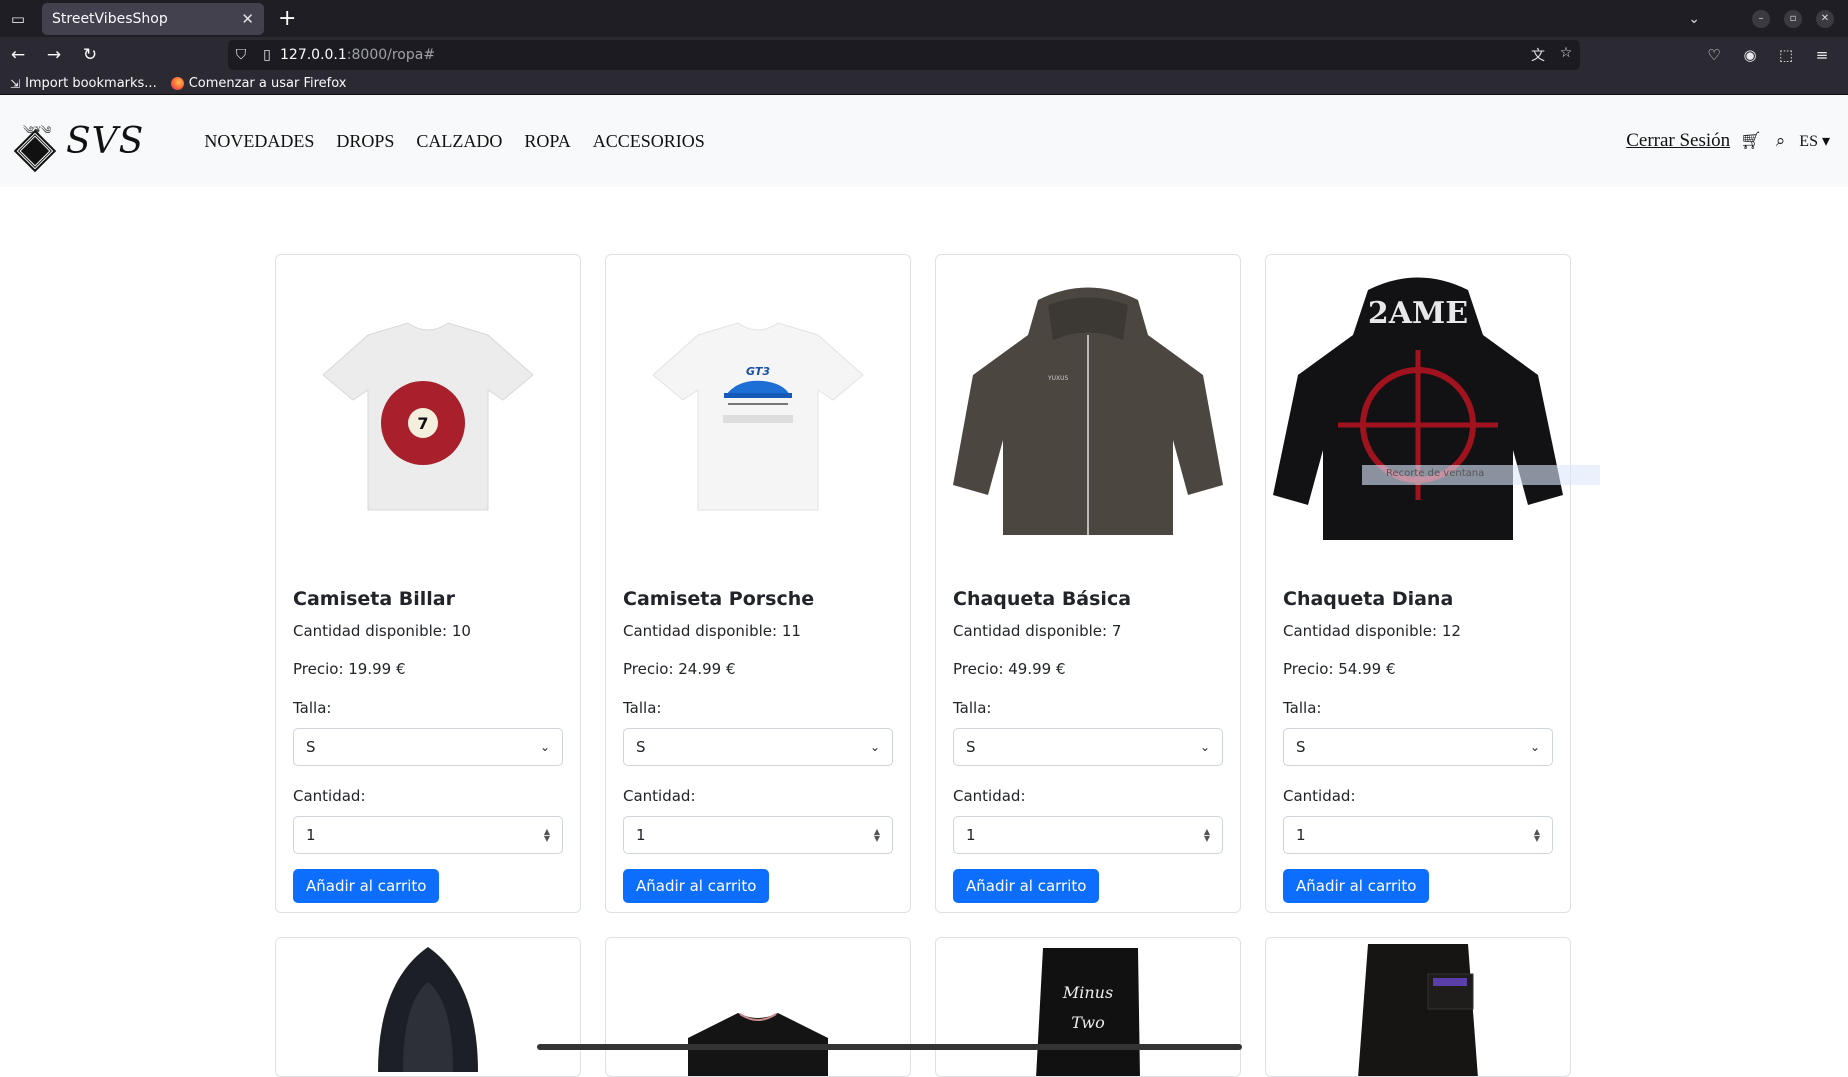  Describe the element at coordinates (924, 18) in the screenshot. I see `browser-tab-bar: ▭ StreetVibesShop ✕ + ⌄ – ▫ ✕` at that location.